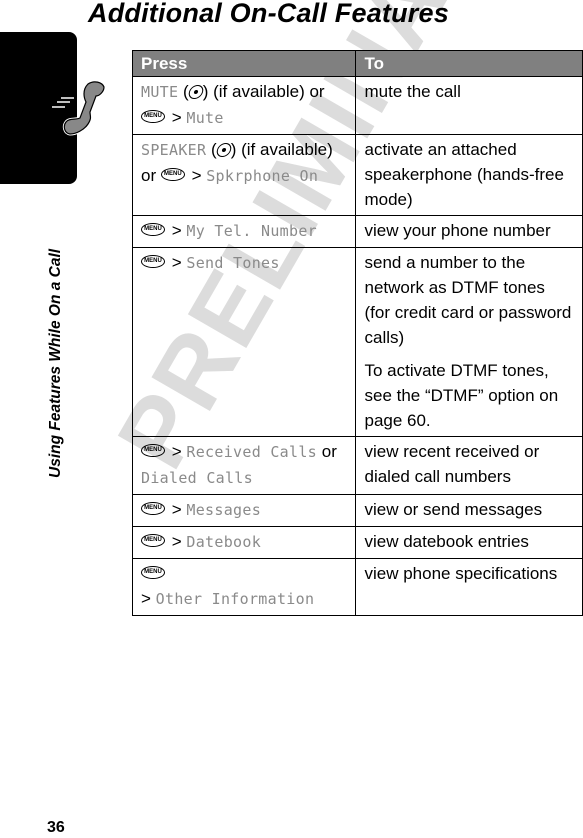  What do you see at coordinates (469, 542) in the screenshot?
I see `to-cell: view datebook entries` at bounding box center [469, 542].